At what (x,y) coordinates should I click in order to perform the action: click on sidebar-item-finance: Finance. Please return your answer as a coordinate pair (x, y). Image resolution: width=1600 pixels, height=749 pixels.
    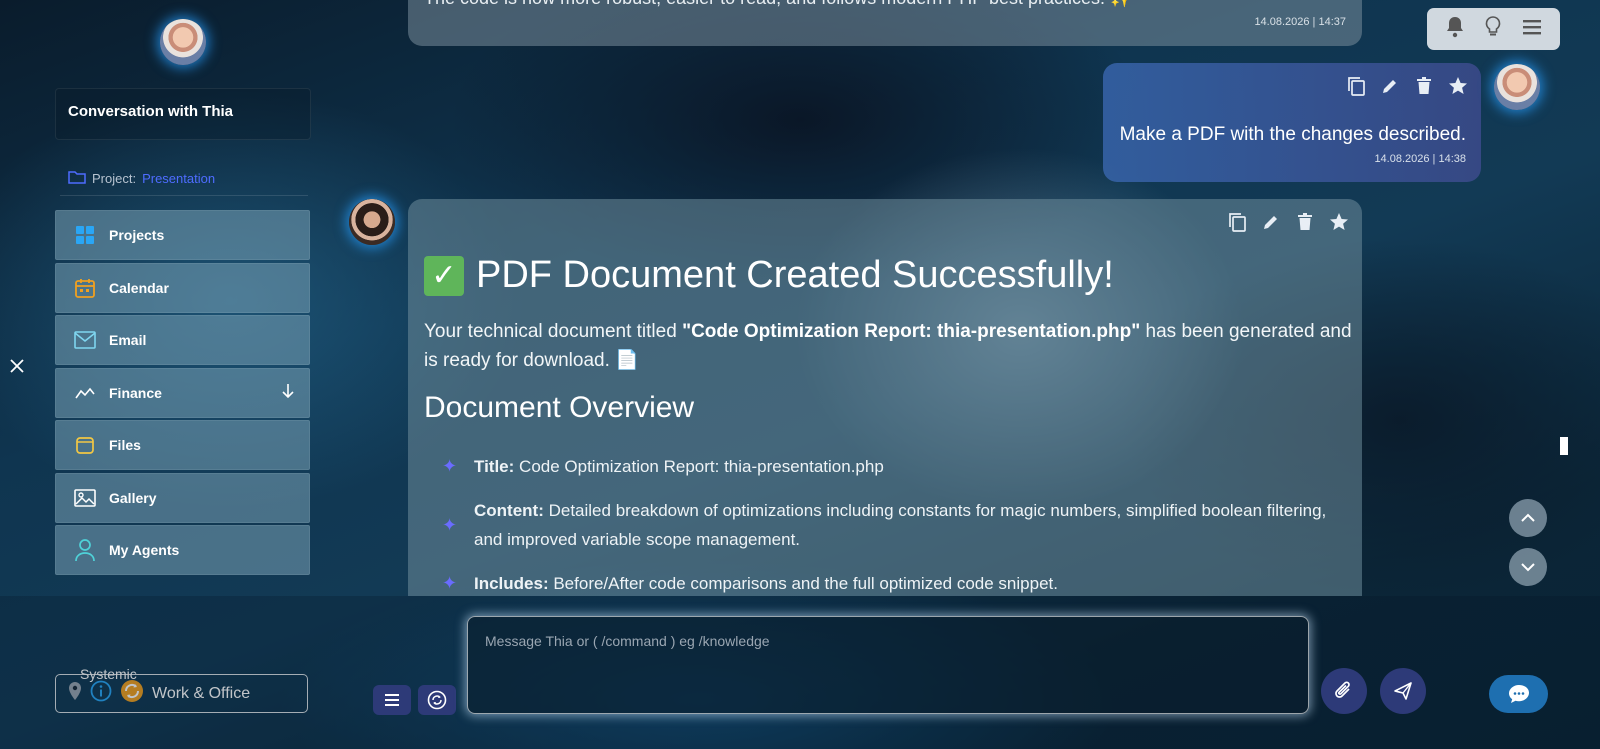
    Looking at the image, I should click on (182, 392).